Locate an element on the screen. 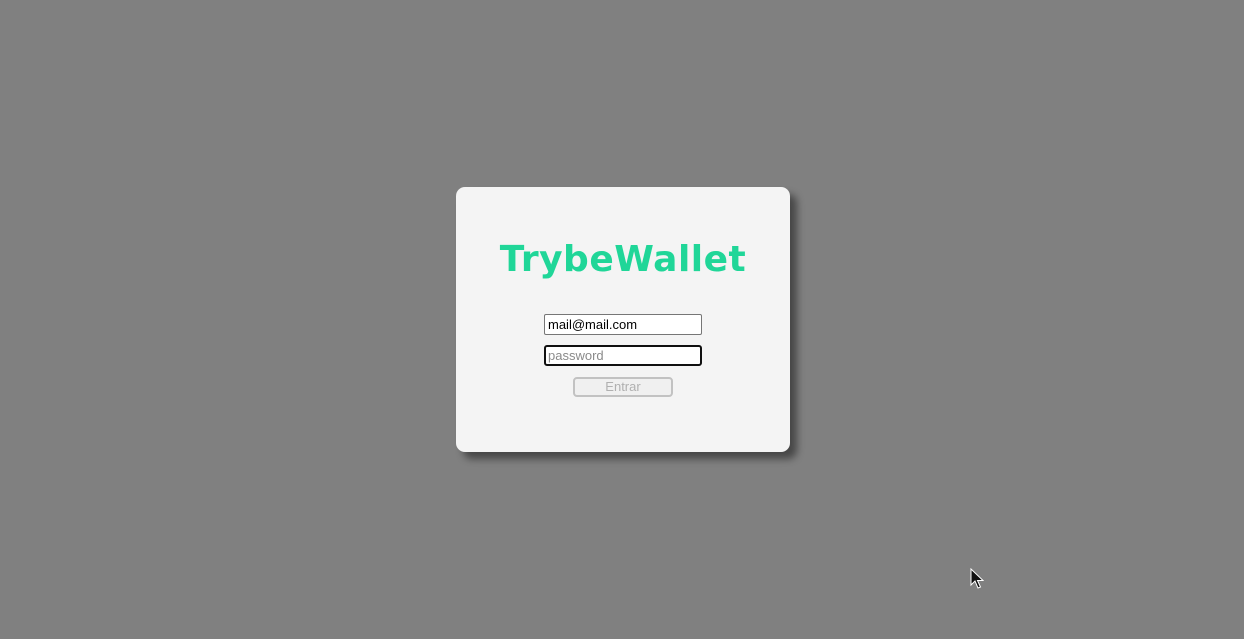  login-card: TrybeWallet Entrar is located at coordinates (623, 319).